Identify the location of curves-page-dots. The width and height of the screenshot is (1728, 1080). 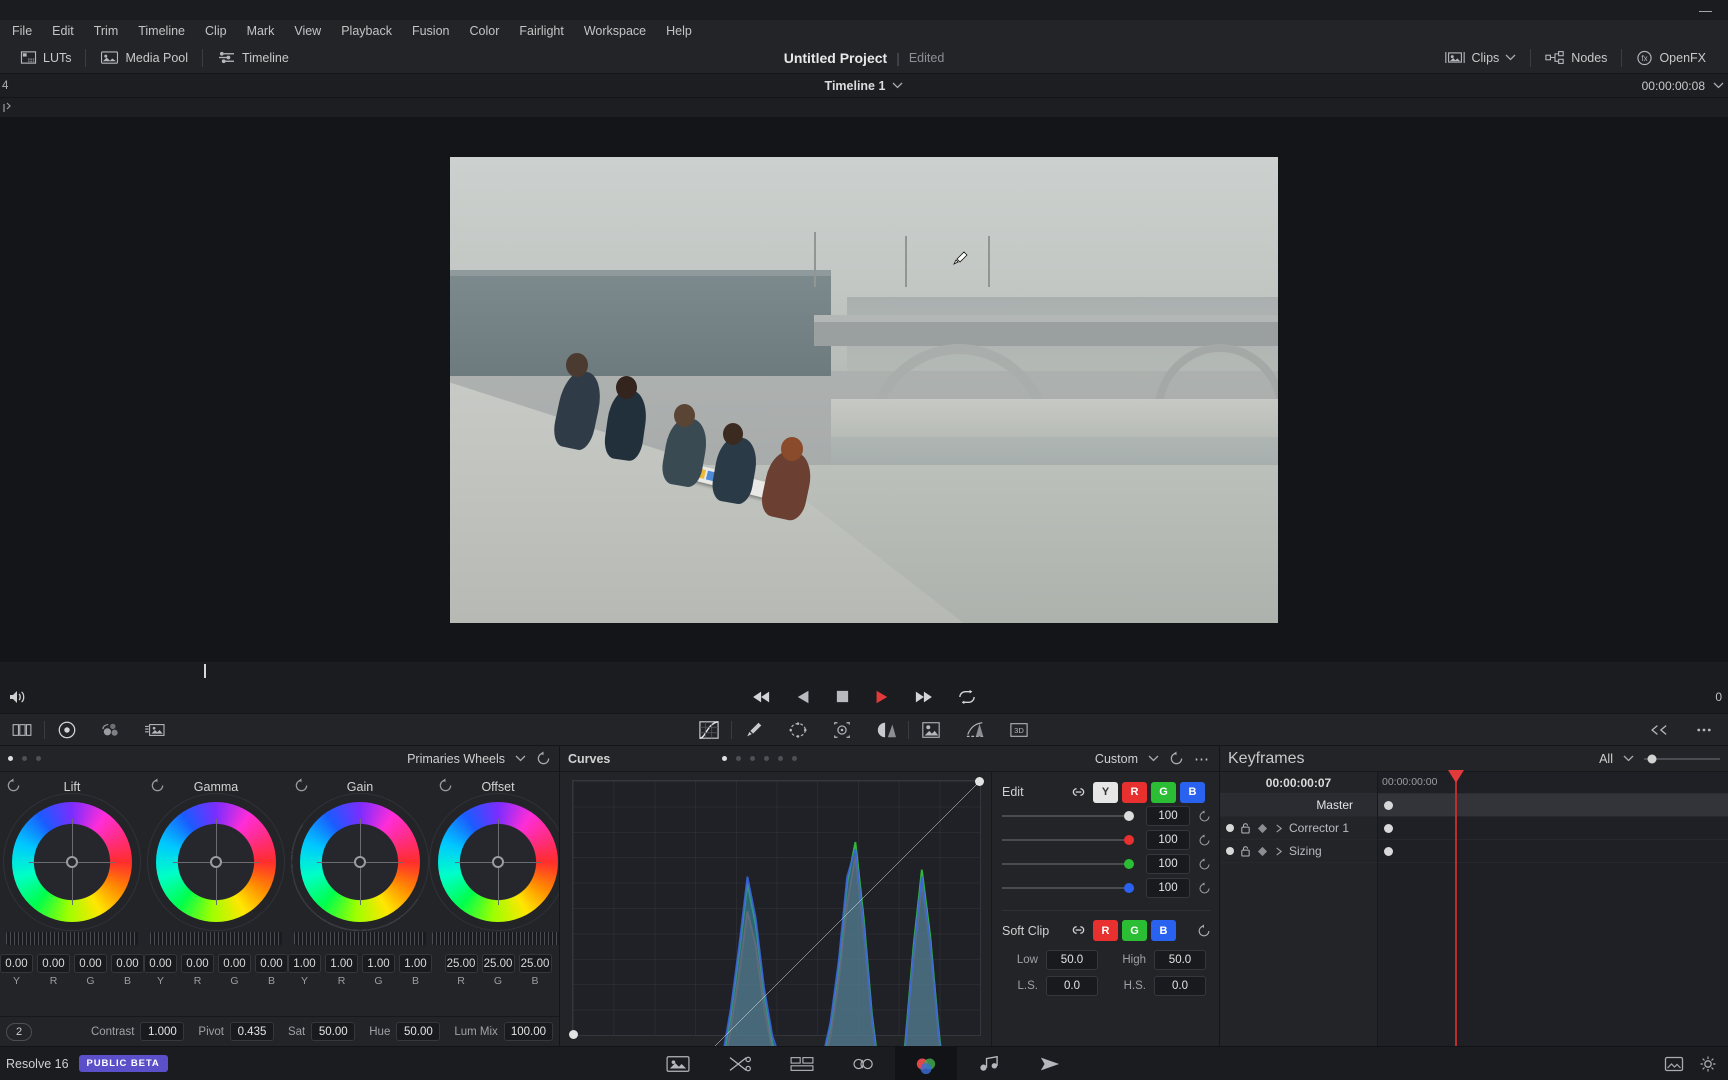
(760, 758).